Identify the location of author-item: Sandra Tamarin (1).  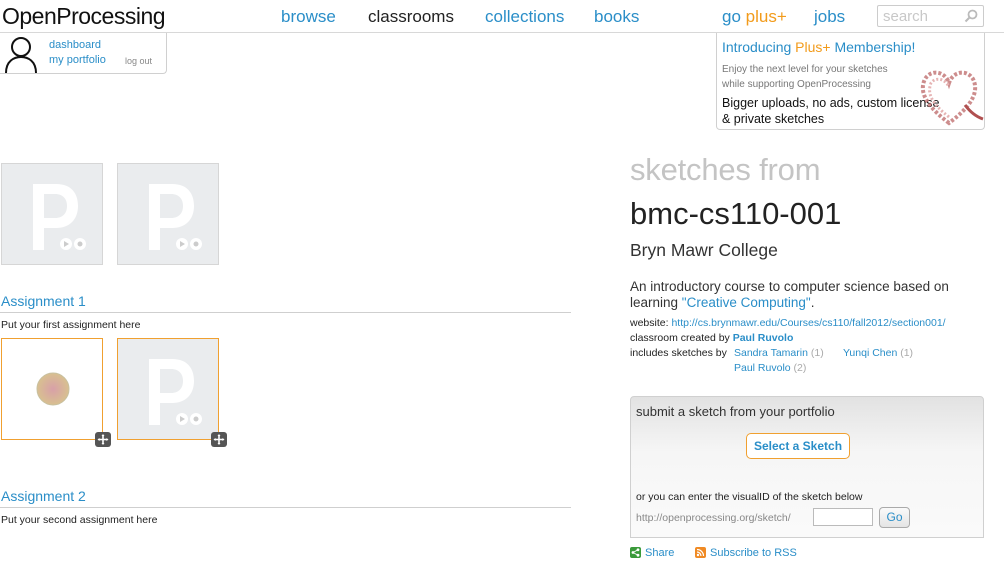
(779, 353).